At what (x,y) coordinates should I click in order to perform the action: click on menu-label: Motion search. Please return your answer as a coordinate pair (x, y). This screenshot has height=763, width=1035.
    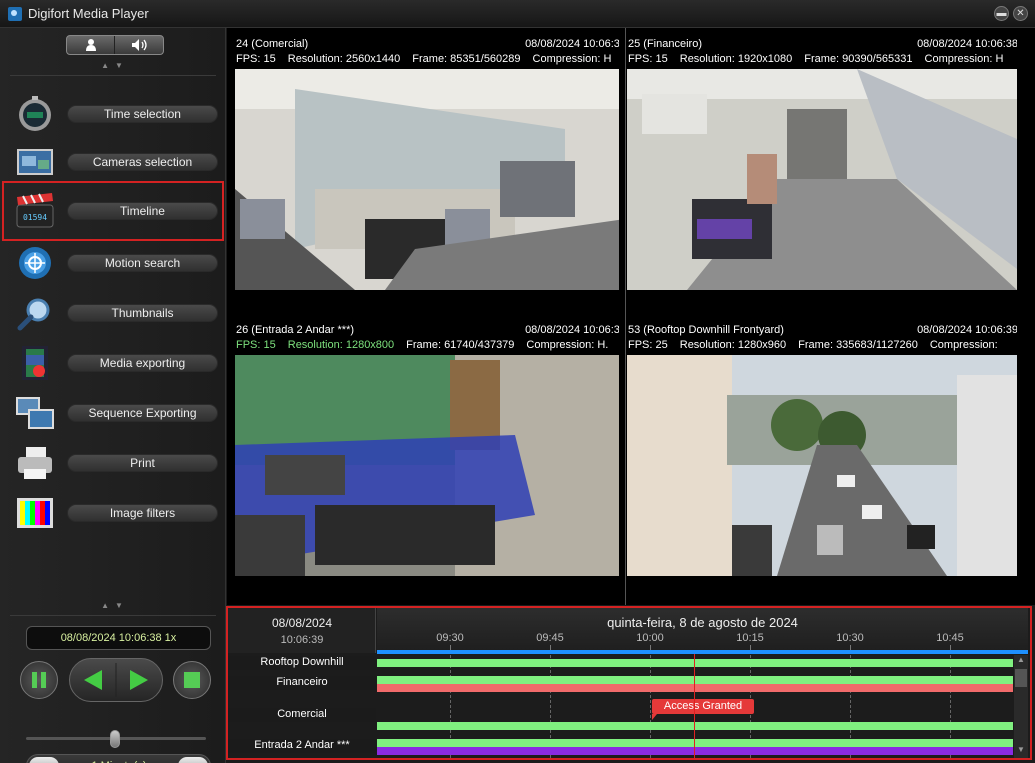
    Looking at the image, I should click on (142, 263).